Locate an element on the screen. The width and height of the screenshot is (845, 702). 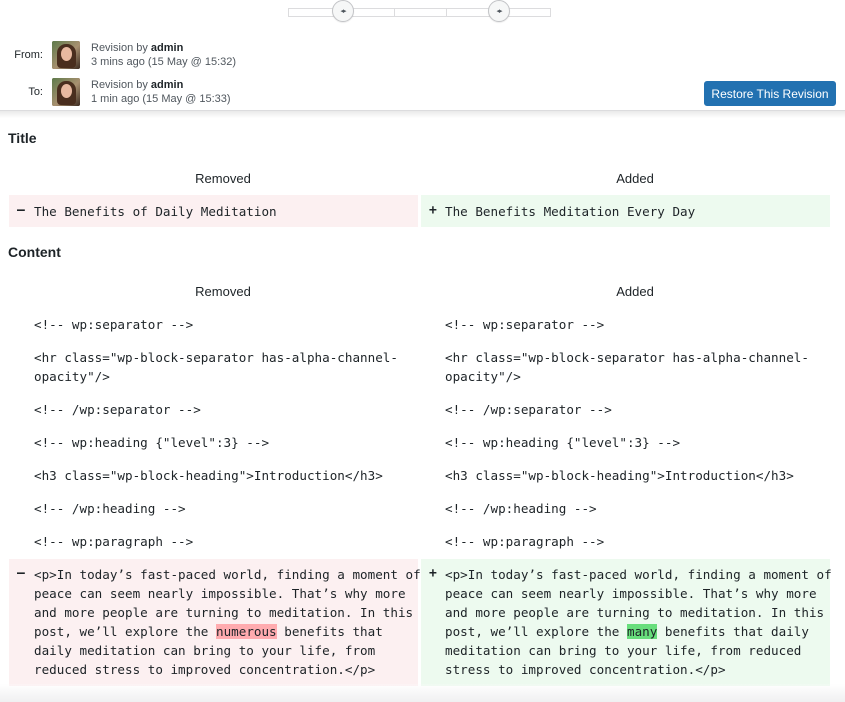
to-prefix: Revision by is located at coordinates (121, 85).